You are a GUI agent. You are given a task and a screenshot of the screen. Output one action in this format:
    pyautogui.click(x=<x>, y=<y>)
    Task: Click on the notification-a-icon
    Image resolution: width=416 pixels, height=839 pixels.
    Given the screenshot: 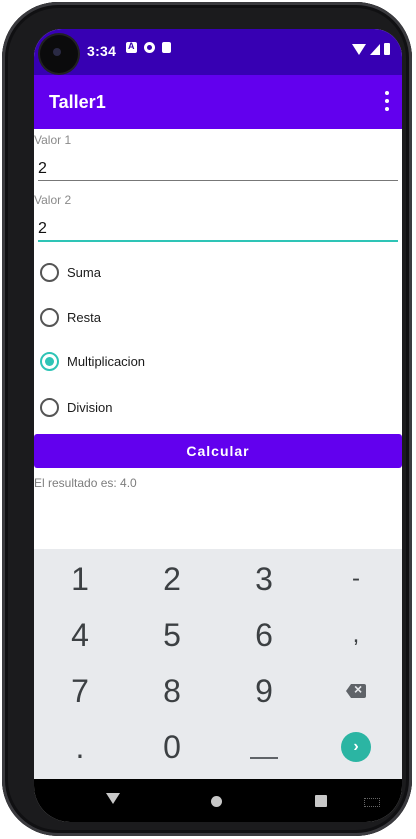 What is the action you would take?
    pyautogui.click(x=131, y=47)
    